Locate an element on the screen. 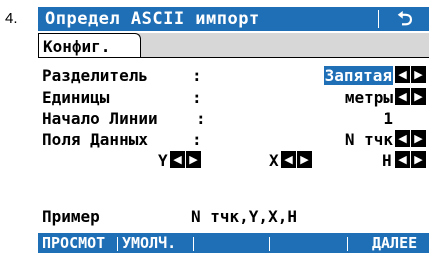 The image size is (430, 254). data-fields-label: Поля Данных is located at coordinates (95, 139).